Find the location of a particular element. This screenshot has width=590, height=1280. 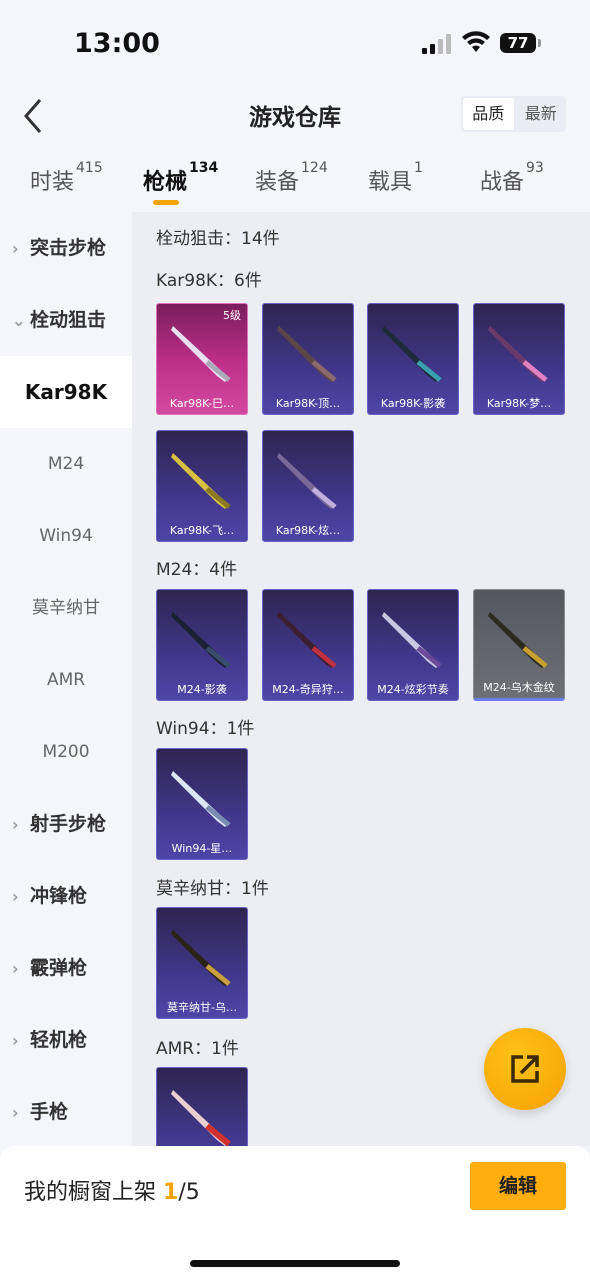

sidebar-group-bolt-sniper: ⌄ 栓动狙击 is located at coordinates (66, 320).